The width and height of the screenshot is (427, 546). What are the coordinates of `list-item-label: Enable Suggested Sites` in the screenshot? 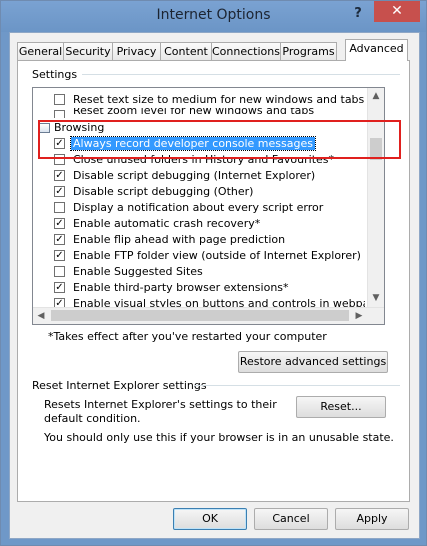 It's located at (138, 271).